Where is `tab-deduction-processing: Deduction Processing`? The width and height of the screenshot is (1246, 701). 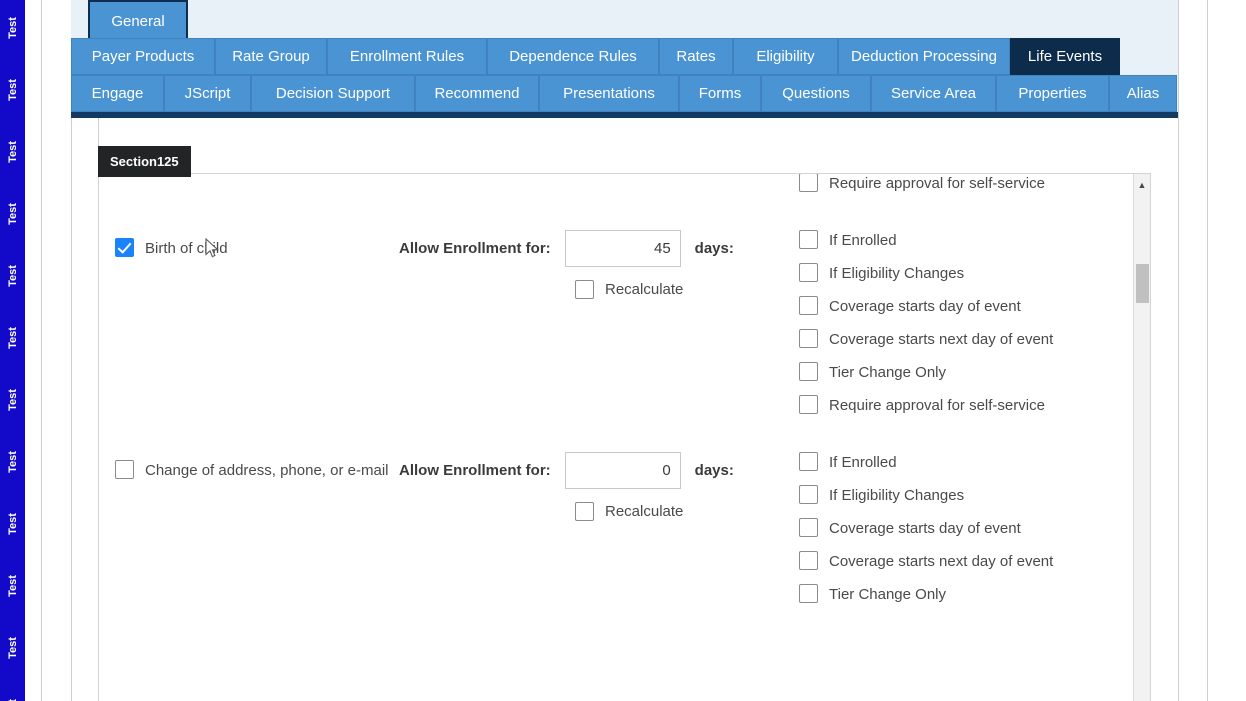
tab-deduction-processing: Deduction Processing is located at coordinates (924, 56).